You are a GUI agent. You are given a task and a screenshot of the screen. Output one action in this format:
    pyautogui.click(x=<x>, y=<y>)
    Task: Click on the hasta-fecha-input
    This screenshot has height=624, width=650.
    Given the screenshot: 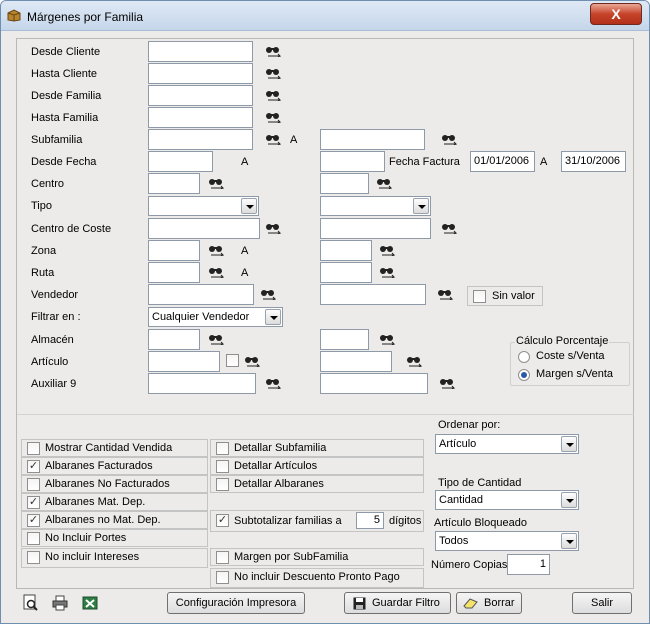 What is the action you would take?
    pyautogui.click(x=352, y=161)
    